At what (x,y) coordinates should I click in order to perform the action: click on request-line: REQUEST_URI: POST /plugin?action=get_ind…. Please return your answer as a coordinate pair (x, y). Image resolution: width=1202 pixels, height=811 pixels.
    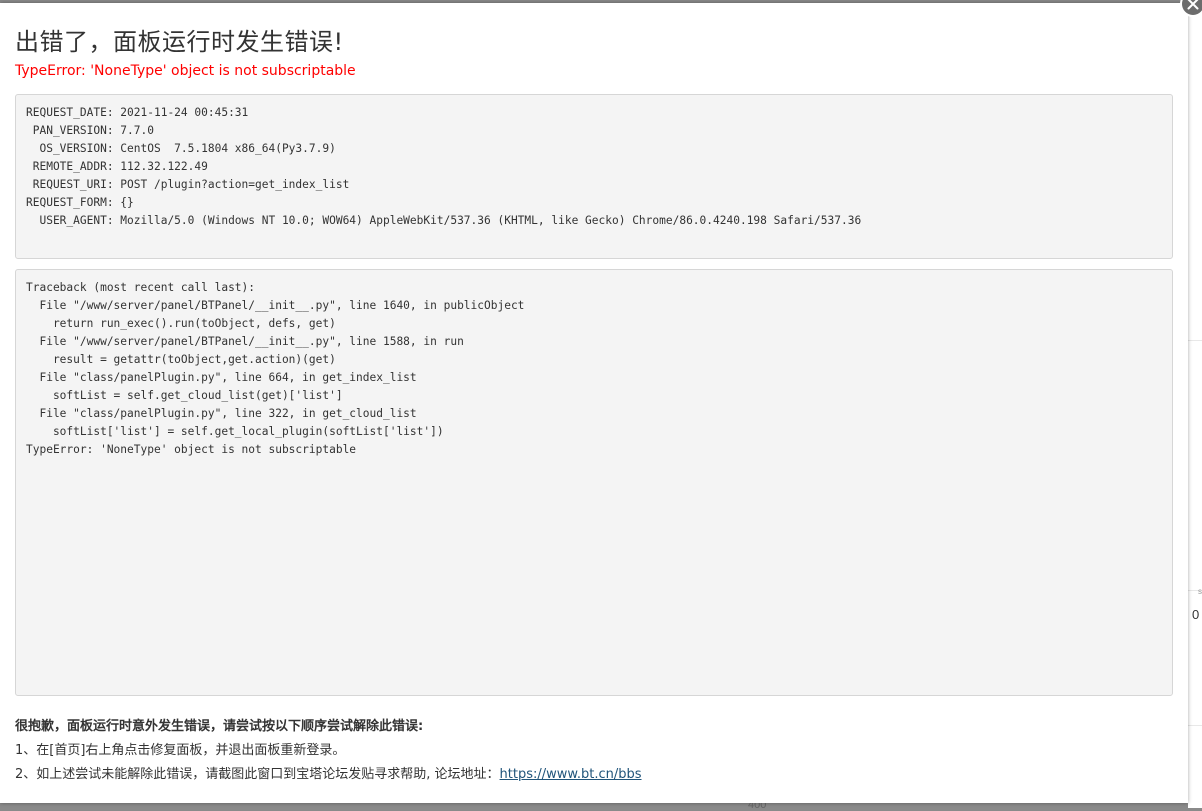
    Looking at the image, I should click on (188, 184).